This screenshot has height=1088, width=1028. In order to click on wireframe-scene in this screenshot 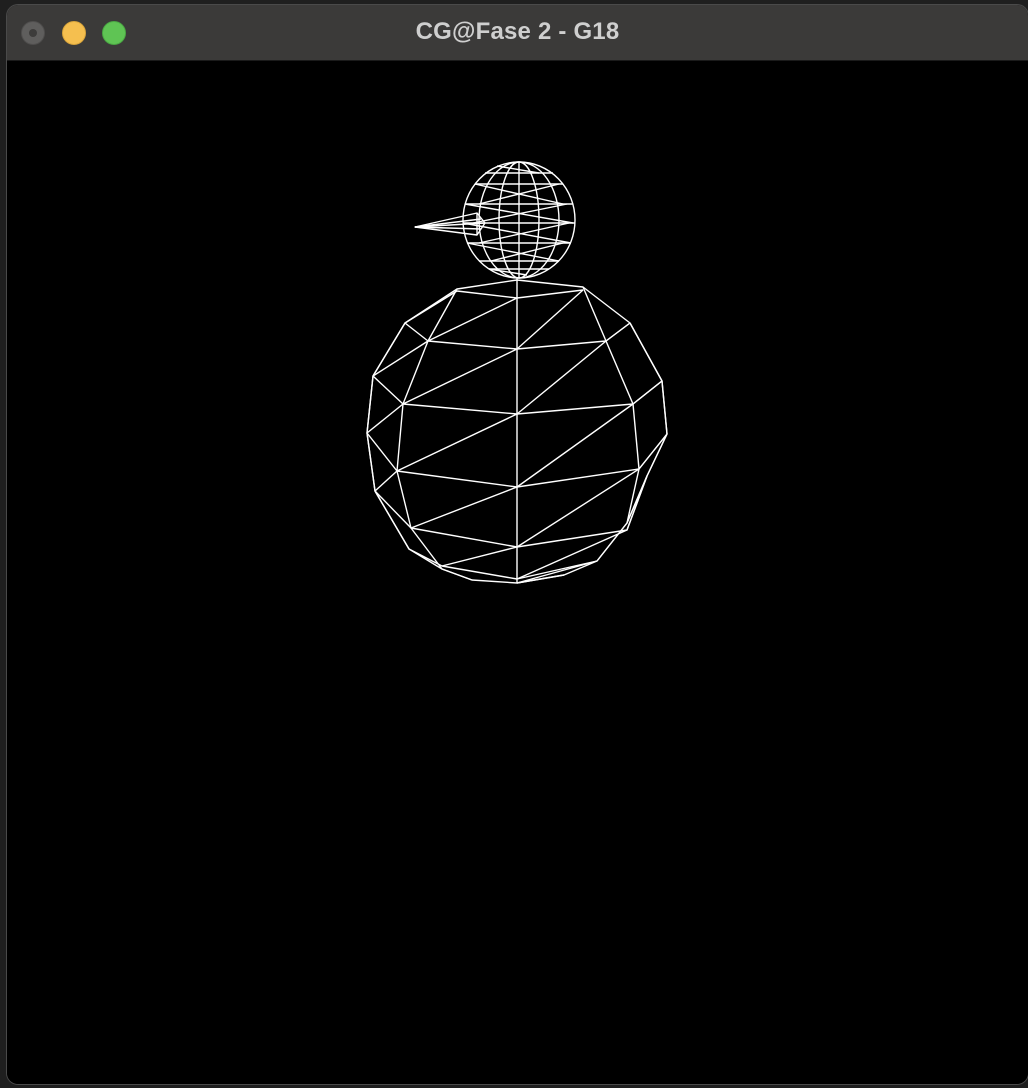, I will do `click(517, 372)`.